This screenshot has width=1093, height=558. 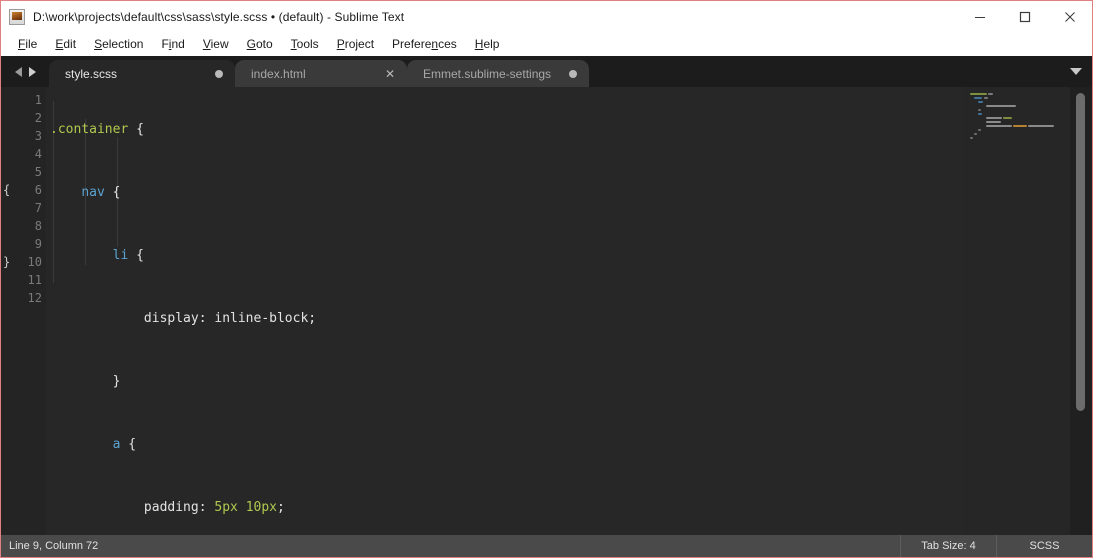 What do you see at coordinates (571, 319) in the screenshot?
I see `code-line-4: display: inline-block;` at bounding box center [571, 319].